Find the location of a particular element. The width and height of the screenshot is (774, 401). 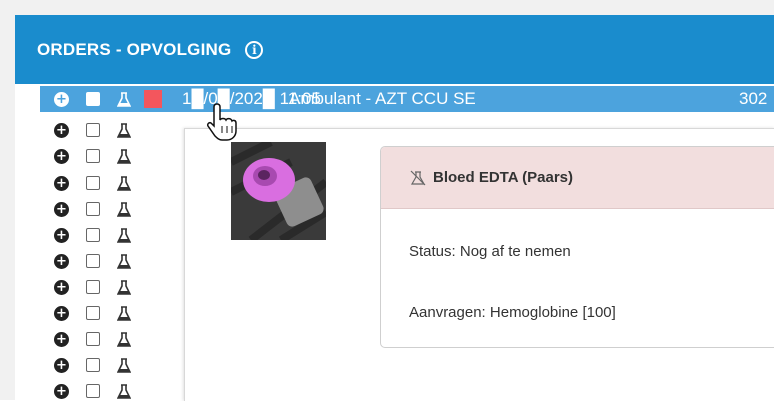

tube-icon is located at coordinates (278, 191).